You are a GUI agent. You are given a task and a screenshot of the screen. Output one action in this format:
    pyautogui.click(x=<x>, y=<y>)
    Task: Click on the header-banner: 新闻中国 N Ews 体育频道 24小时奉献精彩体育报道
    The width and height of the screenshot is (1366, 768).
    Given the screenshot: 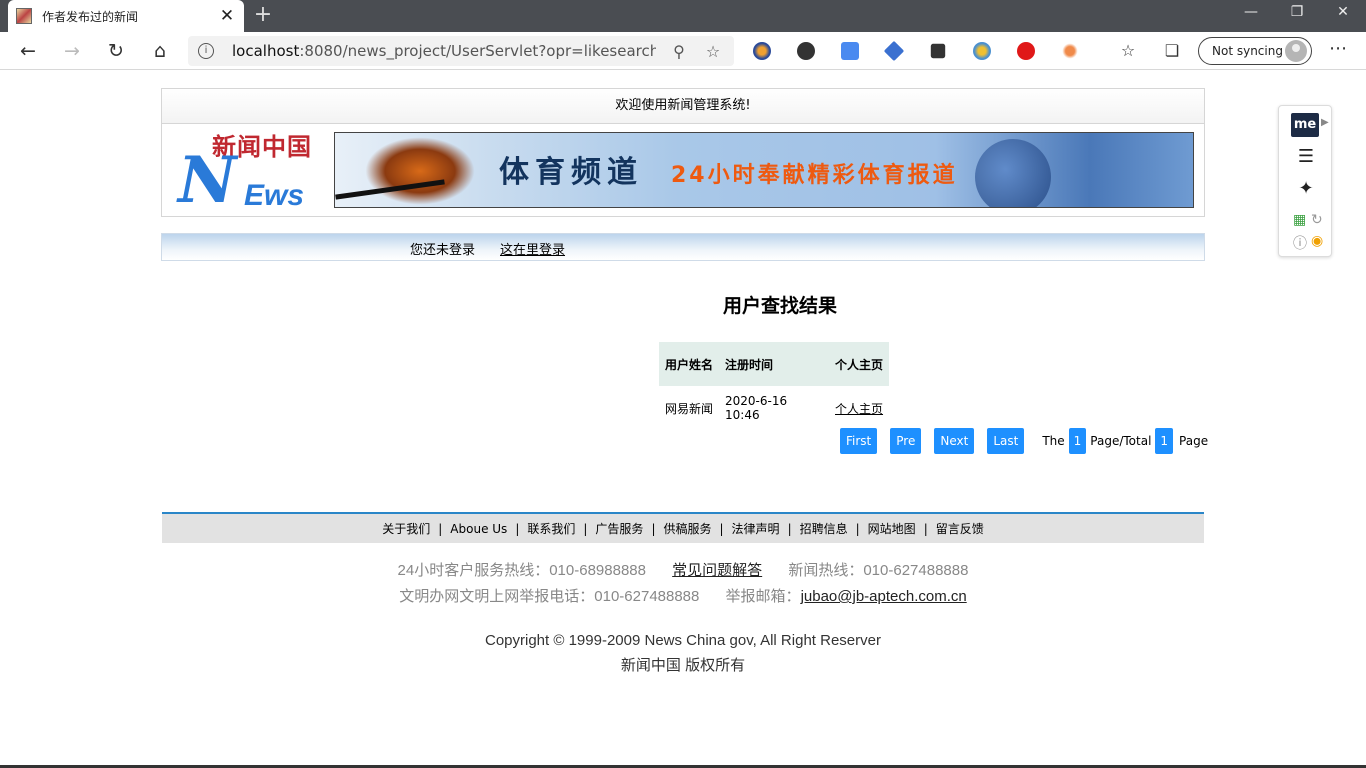 What is the action you would take?
    pyautogui.click(x=683, y=170)
    